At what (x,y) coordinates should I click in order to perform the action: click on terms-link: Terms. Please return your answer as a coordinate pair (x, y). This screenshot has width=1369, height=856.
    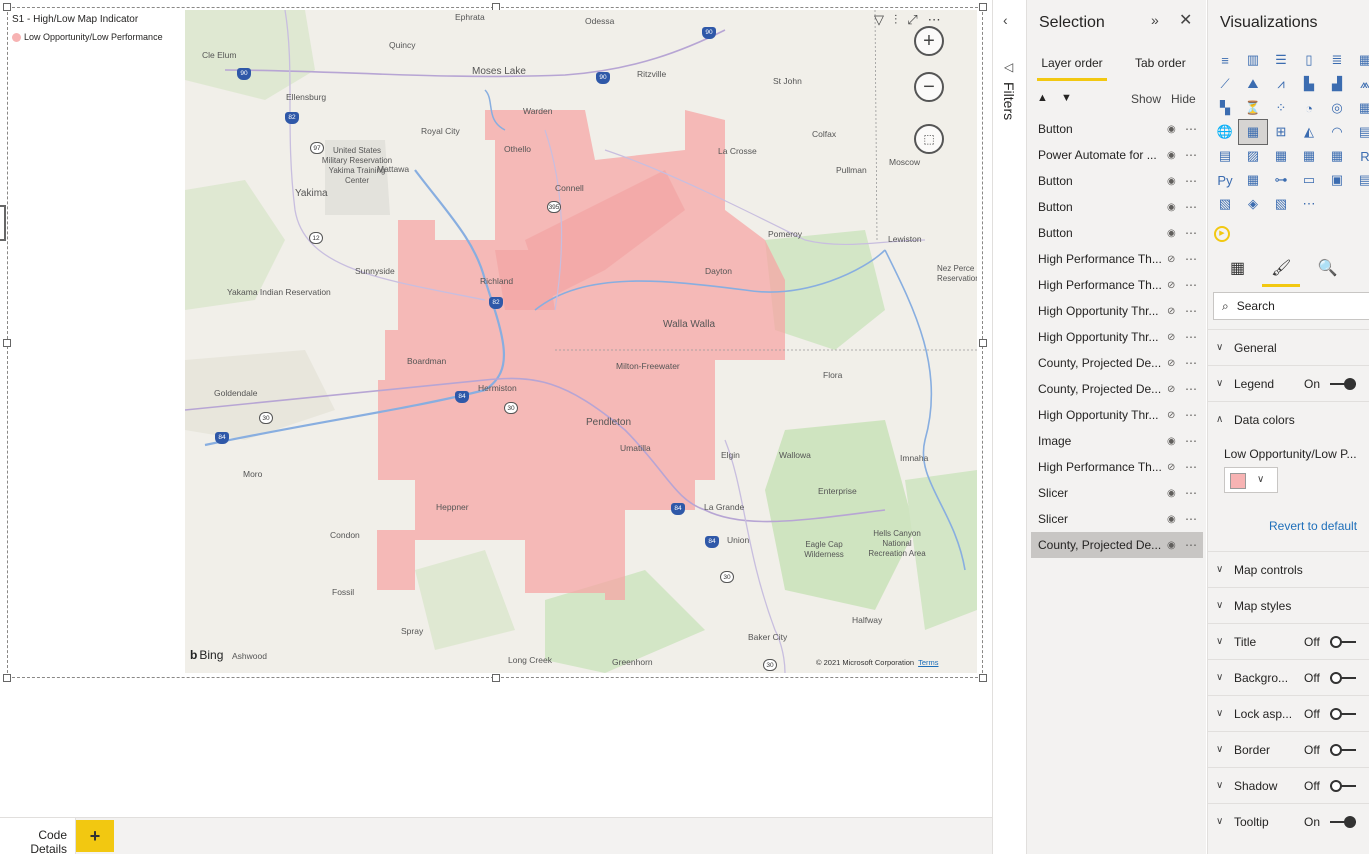
    Looking at the image, I should click on (928, 662).